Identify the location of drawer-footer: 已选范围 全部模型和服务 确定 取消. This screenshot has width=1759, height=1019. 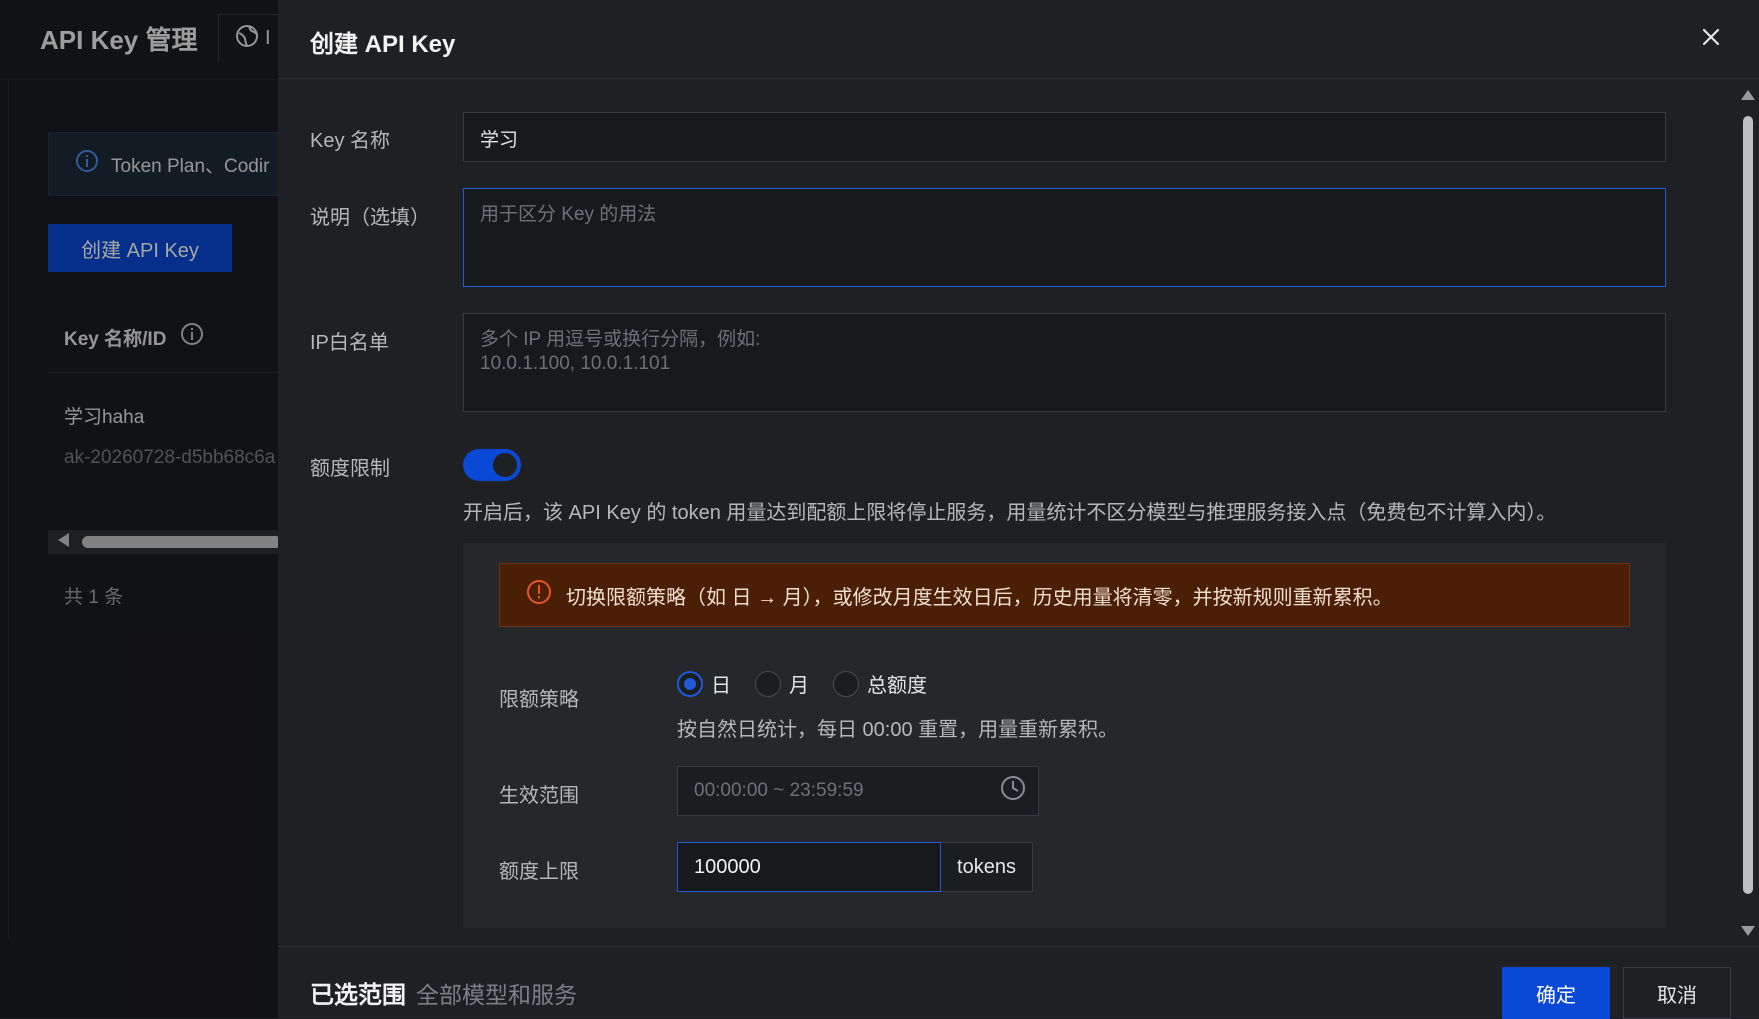
(1018, 982).